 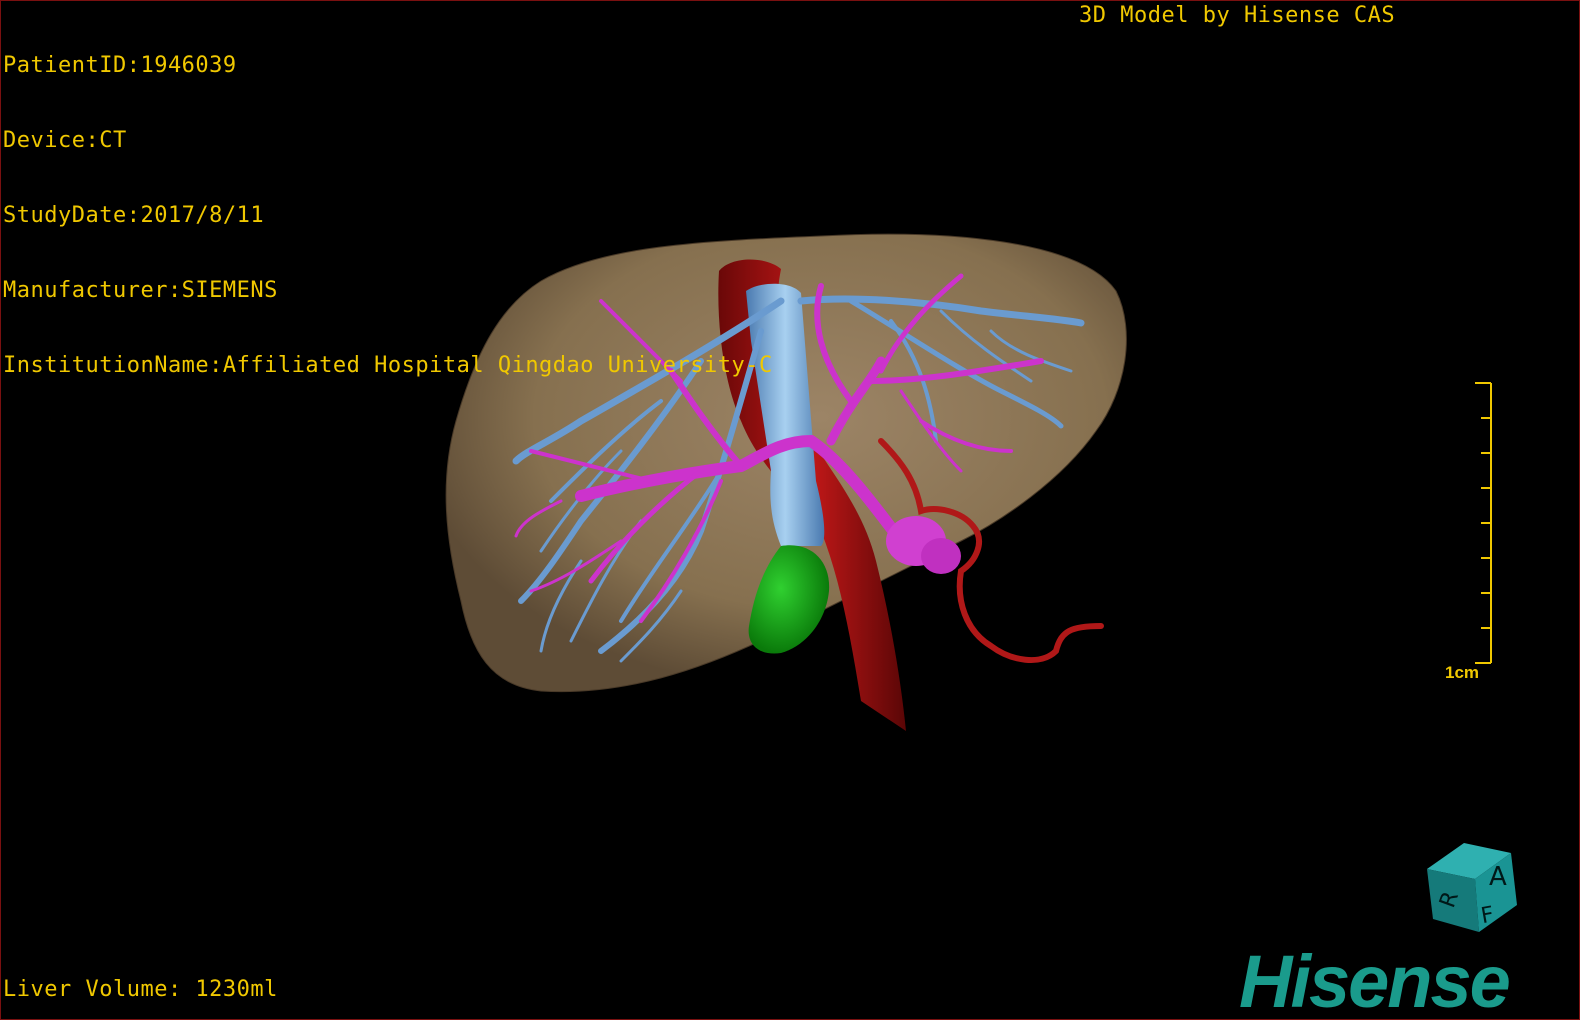 What do you see at coordinates (134, 215) in the screenshot?
I see `study-date: StudyDate:2017/8/11` at bounding box center [134, 215].